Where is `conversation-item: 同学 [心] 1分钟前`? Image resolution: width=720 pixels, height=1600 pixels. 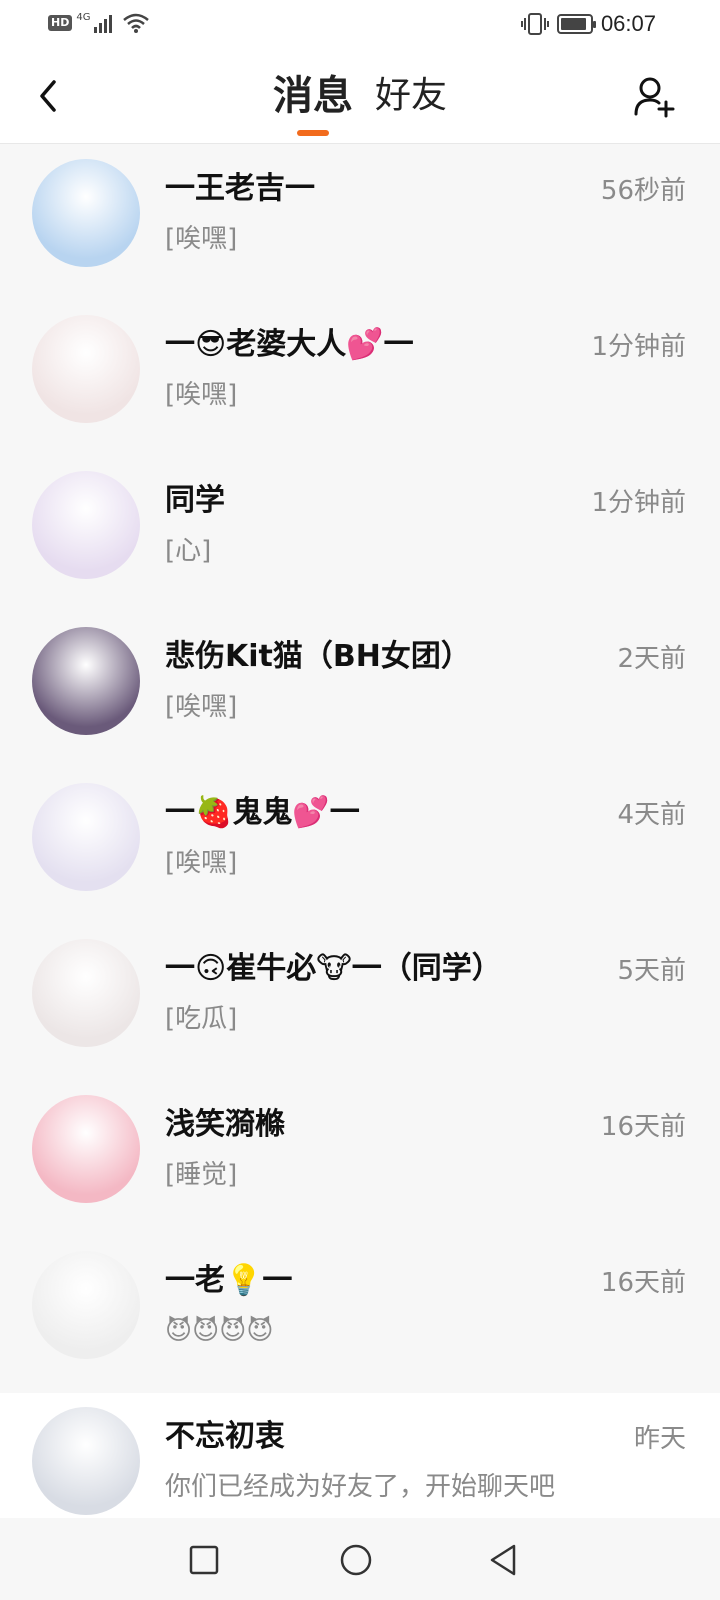
conversation-item: 同学 [心] 1分钟前 is located at coordinates (360, 535).